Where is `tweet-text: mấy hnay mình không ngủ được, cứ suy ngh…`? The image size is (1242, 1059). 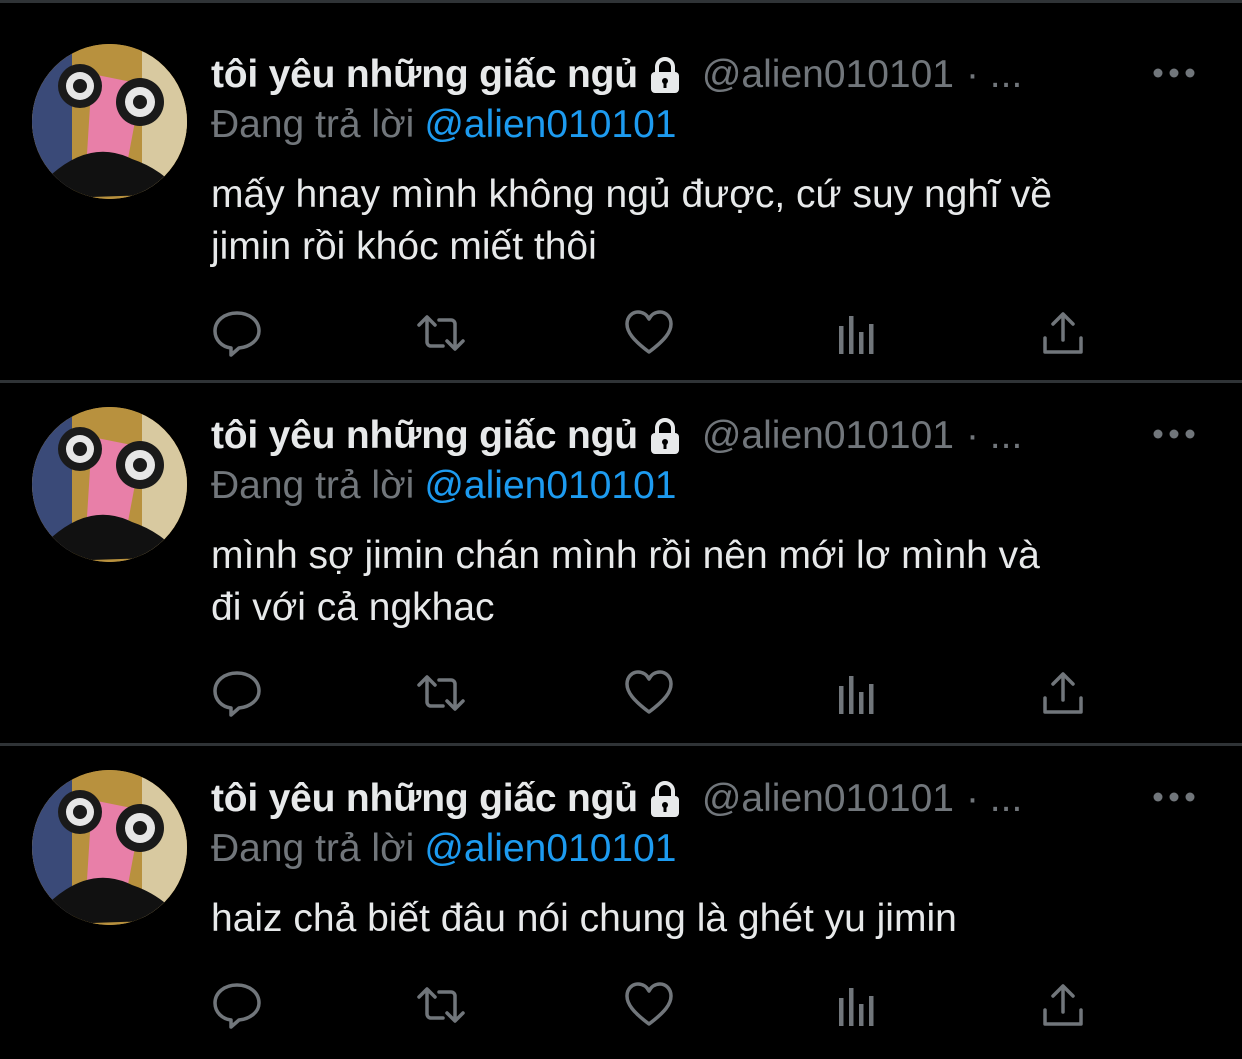
tweet-text: mấy hnay mình không ngủ được, cứ suy ngh… is located at coordinates (631, 220).